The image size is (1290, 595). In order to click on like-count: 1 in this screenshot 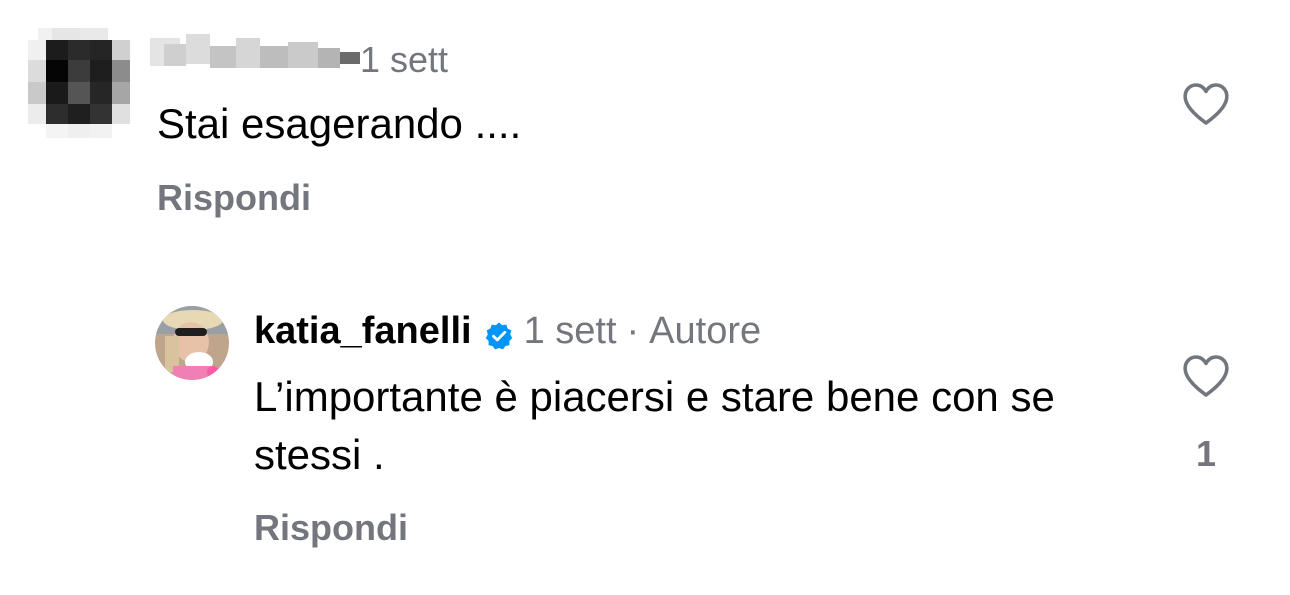, I will do `click(1206, 454)`.